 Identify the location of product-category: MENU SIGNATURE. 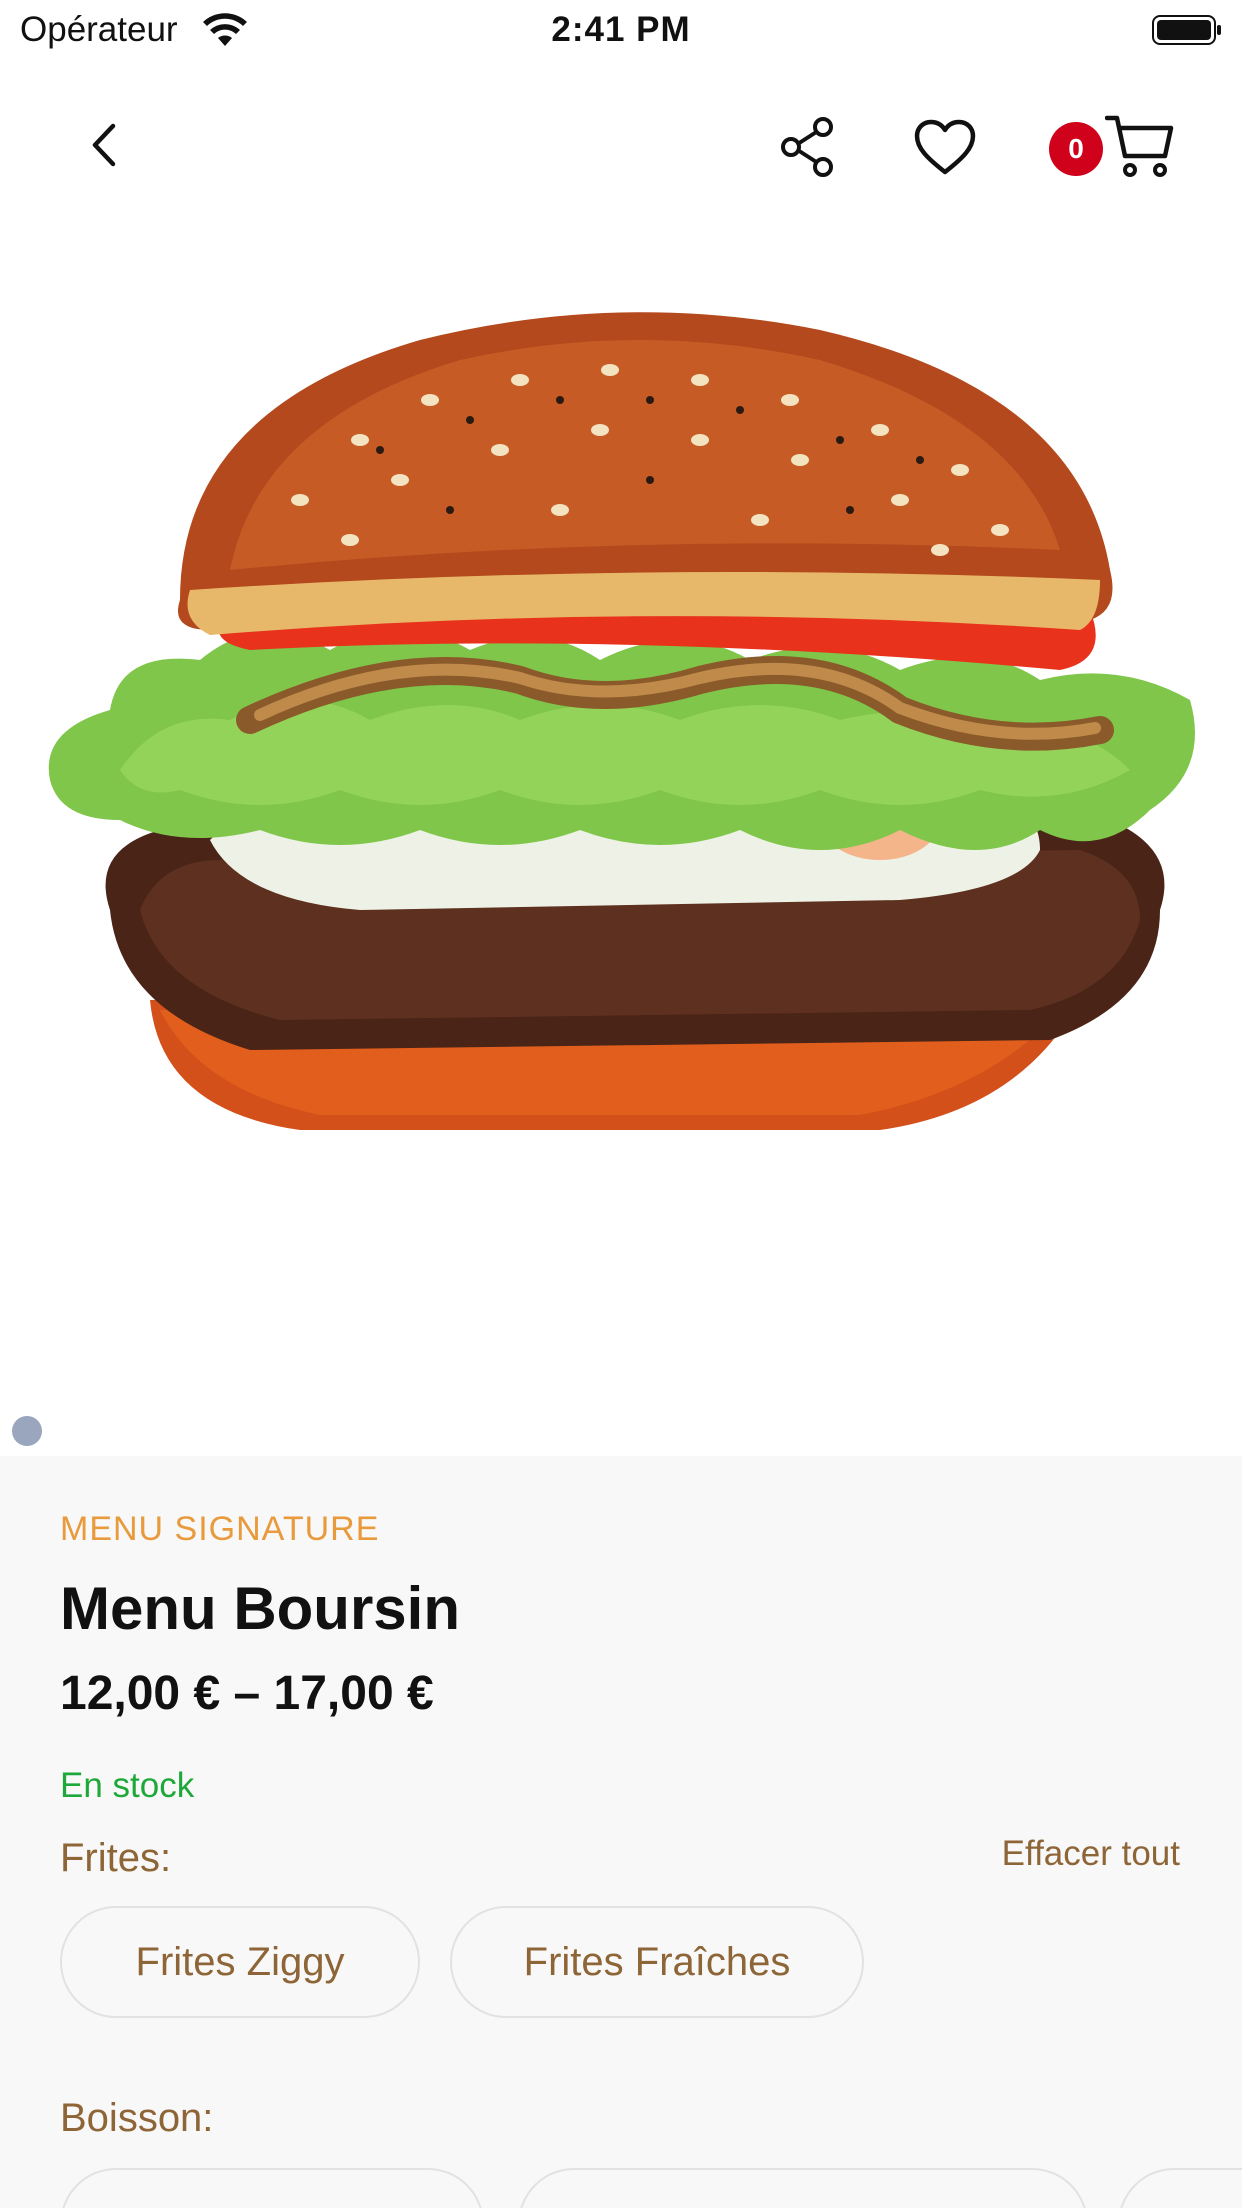
(220, 1529).